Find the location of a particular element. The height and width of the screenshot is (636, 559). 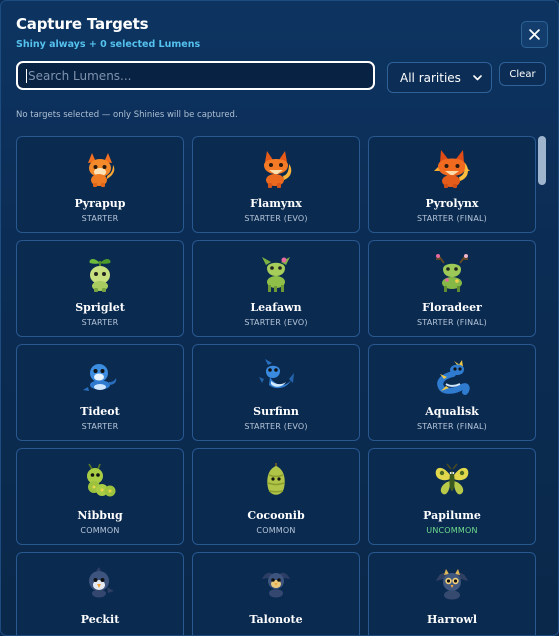

search-field is located at coordinates (195, 75).